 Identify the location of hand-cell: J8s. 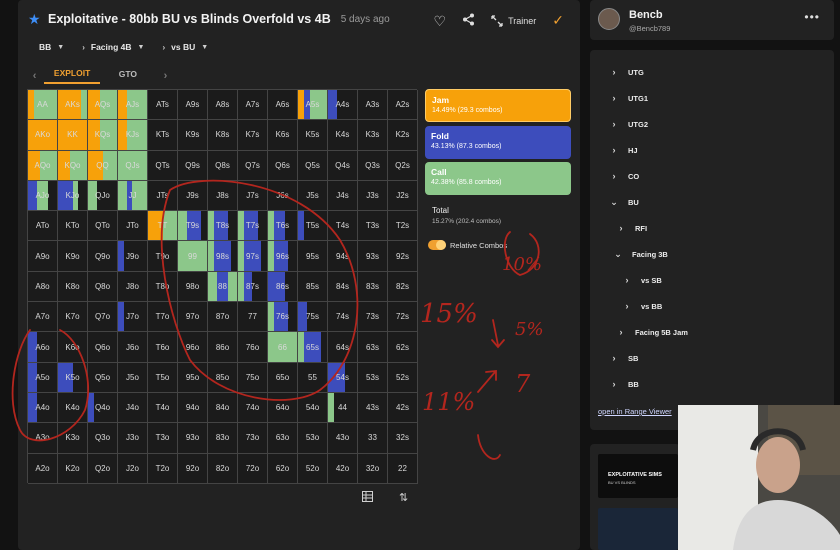
(223, 196).